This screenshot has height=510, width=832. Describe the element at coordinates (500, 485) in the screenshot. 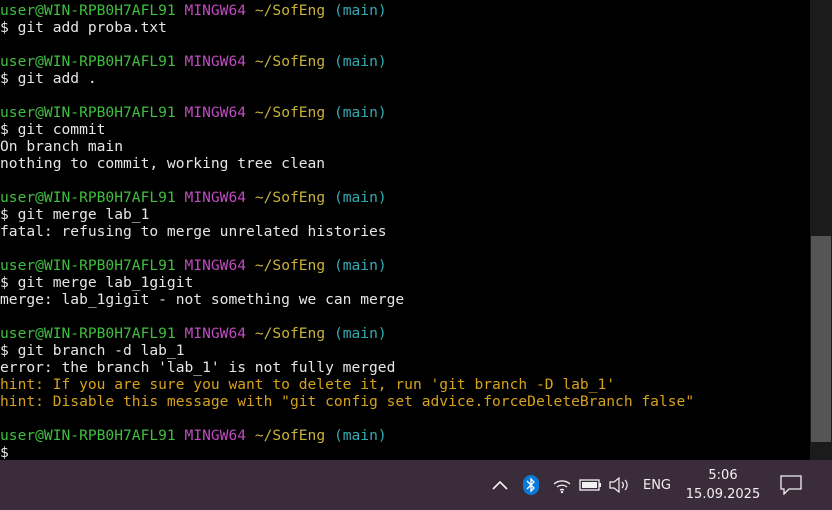

I see `chevron-up-icon` at that location.